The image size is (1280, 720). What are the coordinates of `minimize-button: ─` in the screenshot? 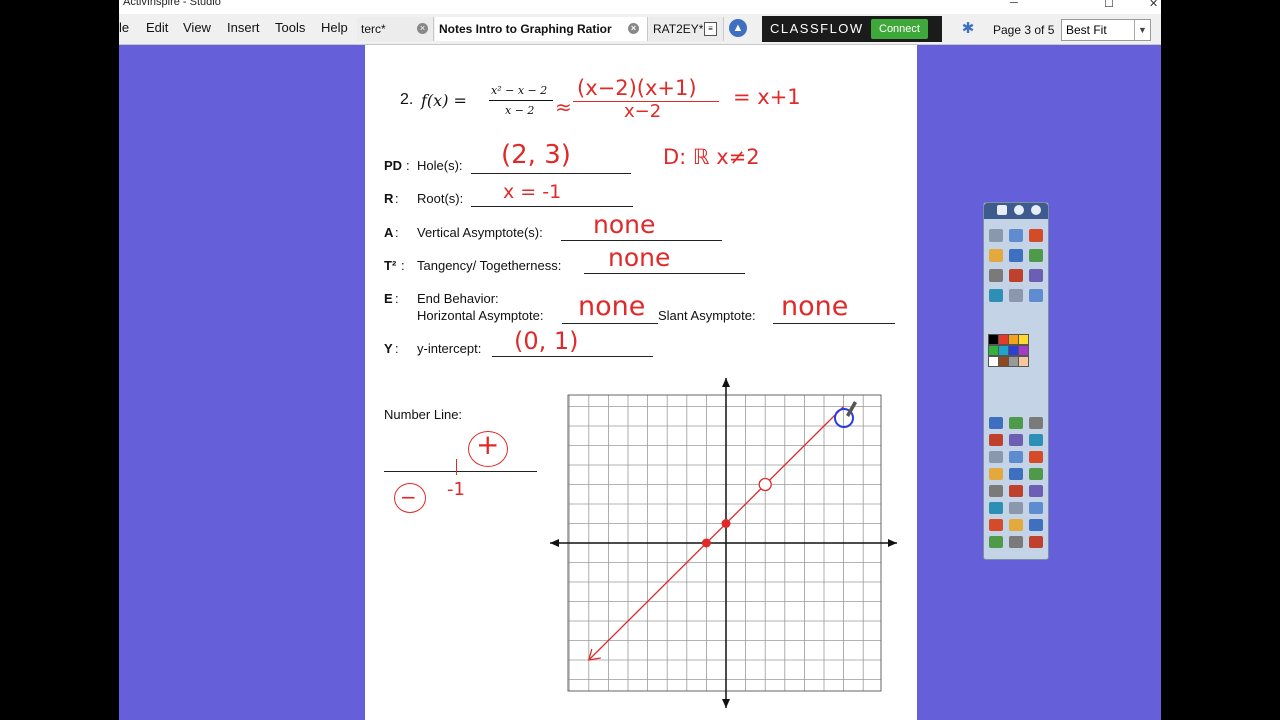 It's located at (1014, 4).